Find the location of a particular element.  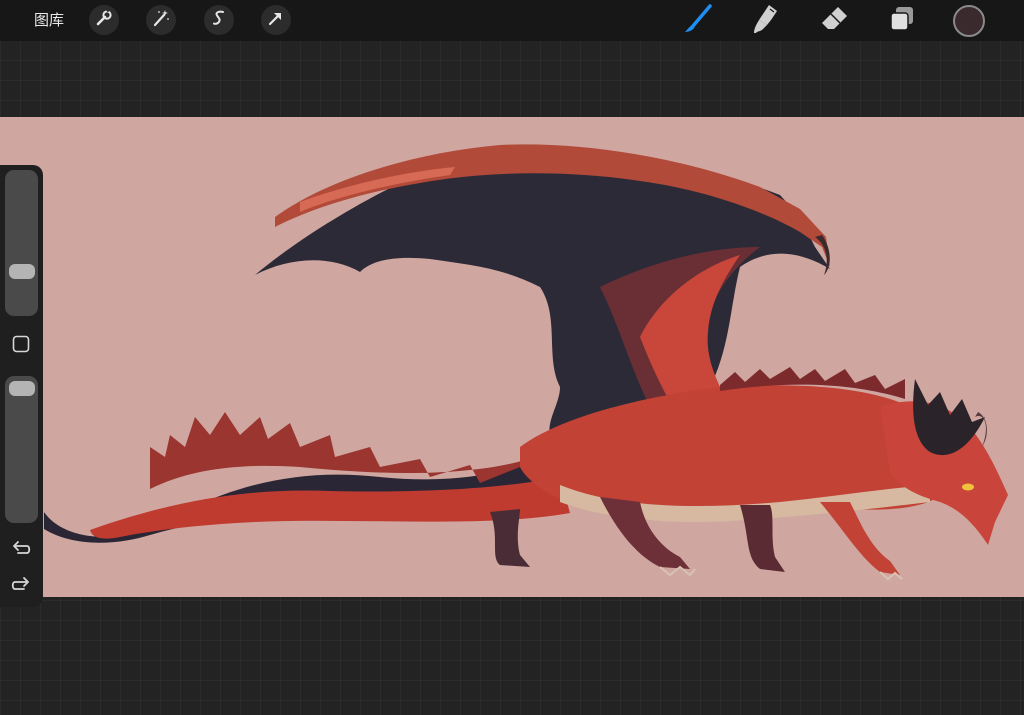

brush-tool-button is located at coordinates (698, 21).